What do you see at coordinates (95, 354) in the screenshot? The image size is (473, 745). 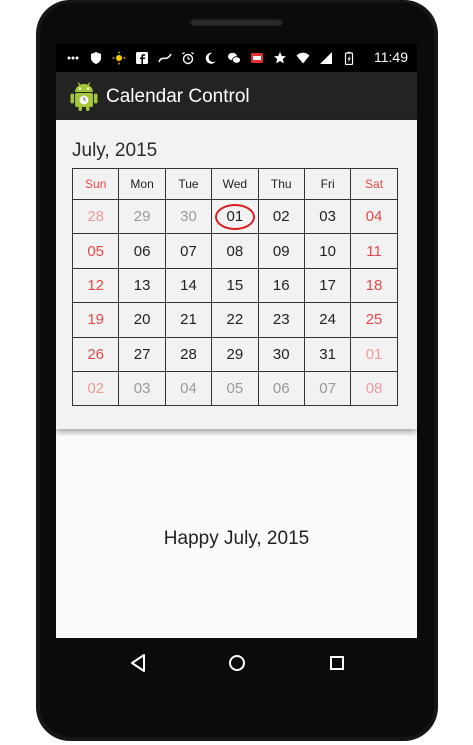 I see `day-cell: 26` at bounding box center [95, 354].